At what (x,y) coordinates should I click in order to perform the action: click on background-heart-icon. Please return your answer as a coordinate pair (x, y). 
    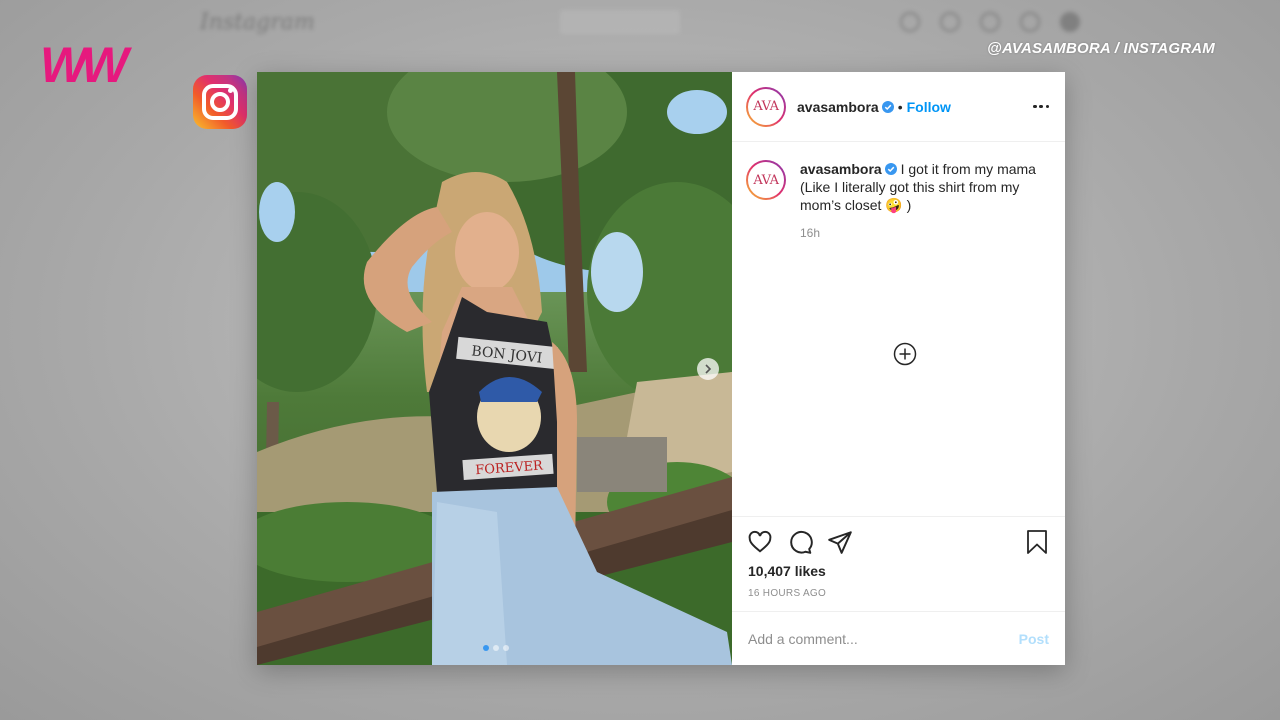
    Looking at the image, I should click on (1030, 22).